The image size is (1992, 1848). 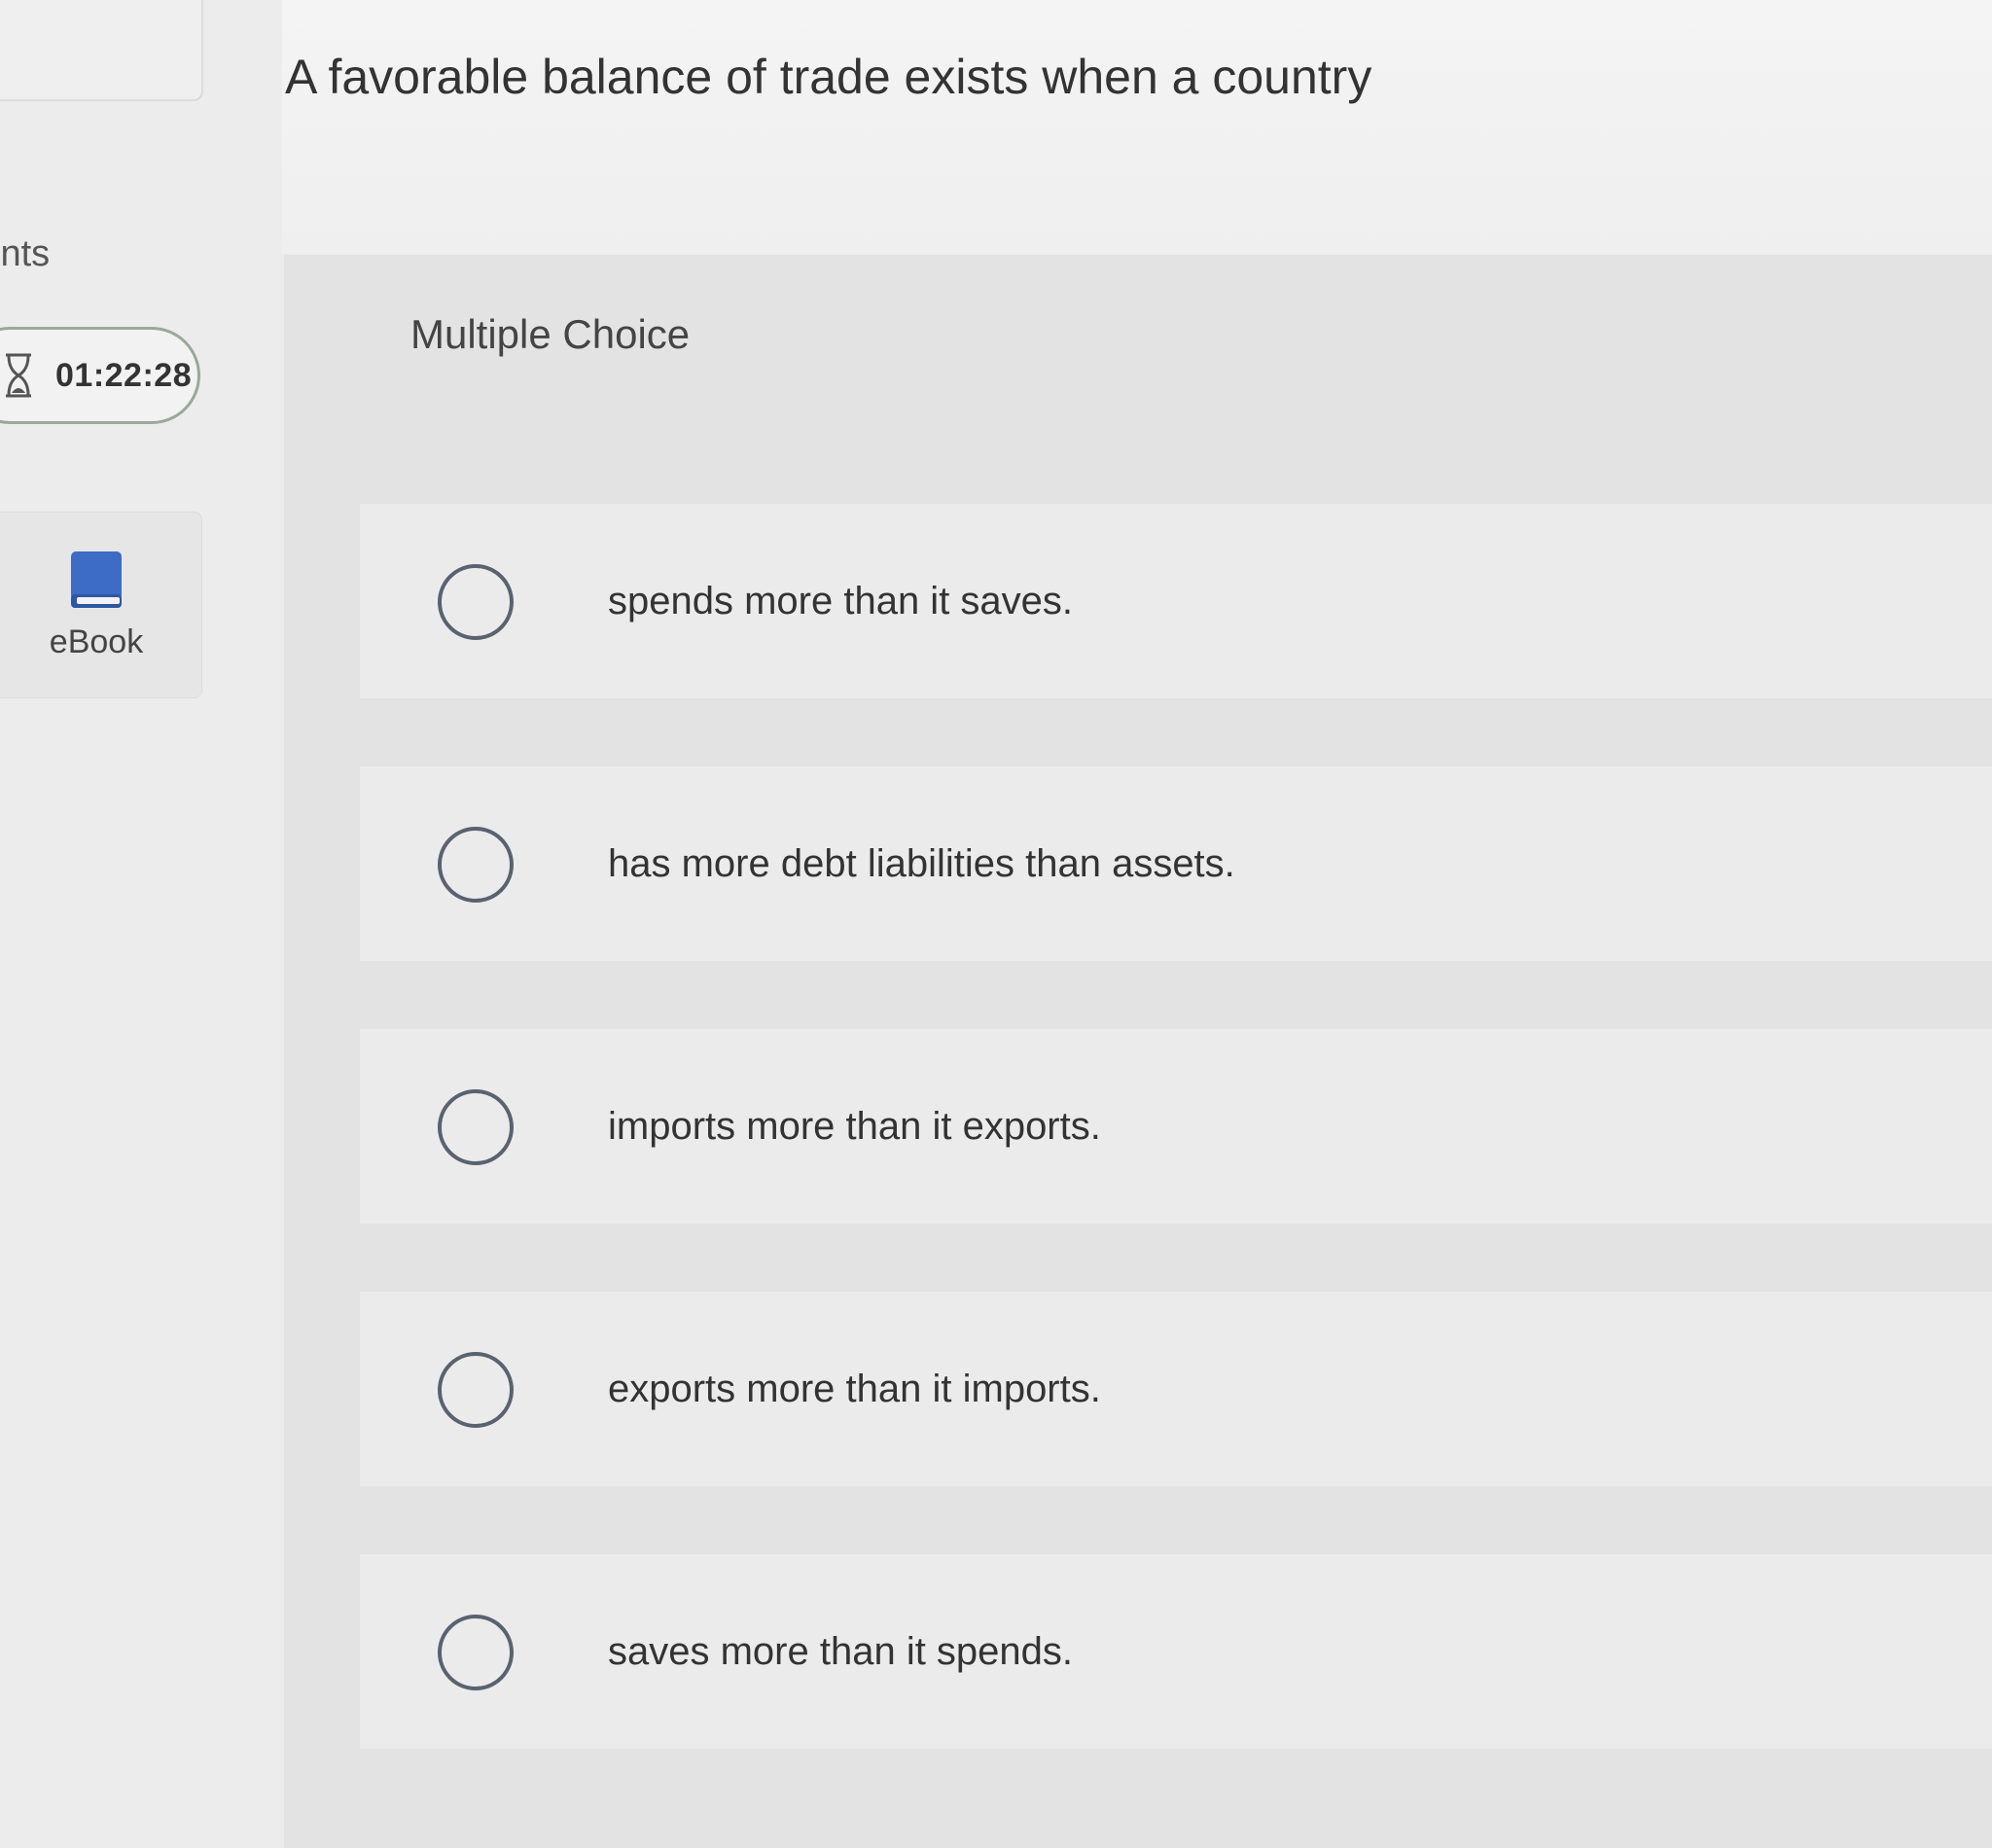 What do you see at coordinates (96, 580) in the screenshot?
I see `book-icon` at bounding box center [96, 580].